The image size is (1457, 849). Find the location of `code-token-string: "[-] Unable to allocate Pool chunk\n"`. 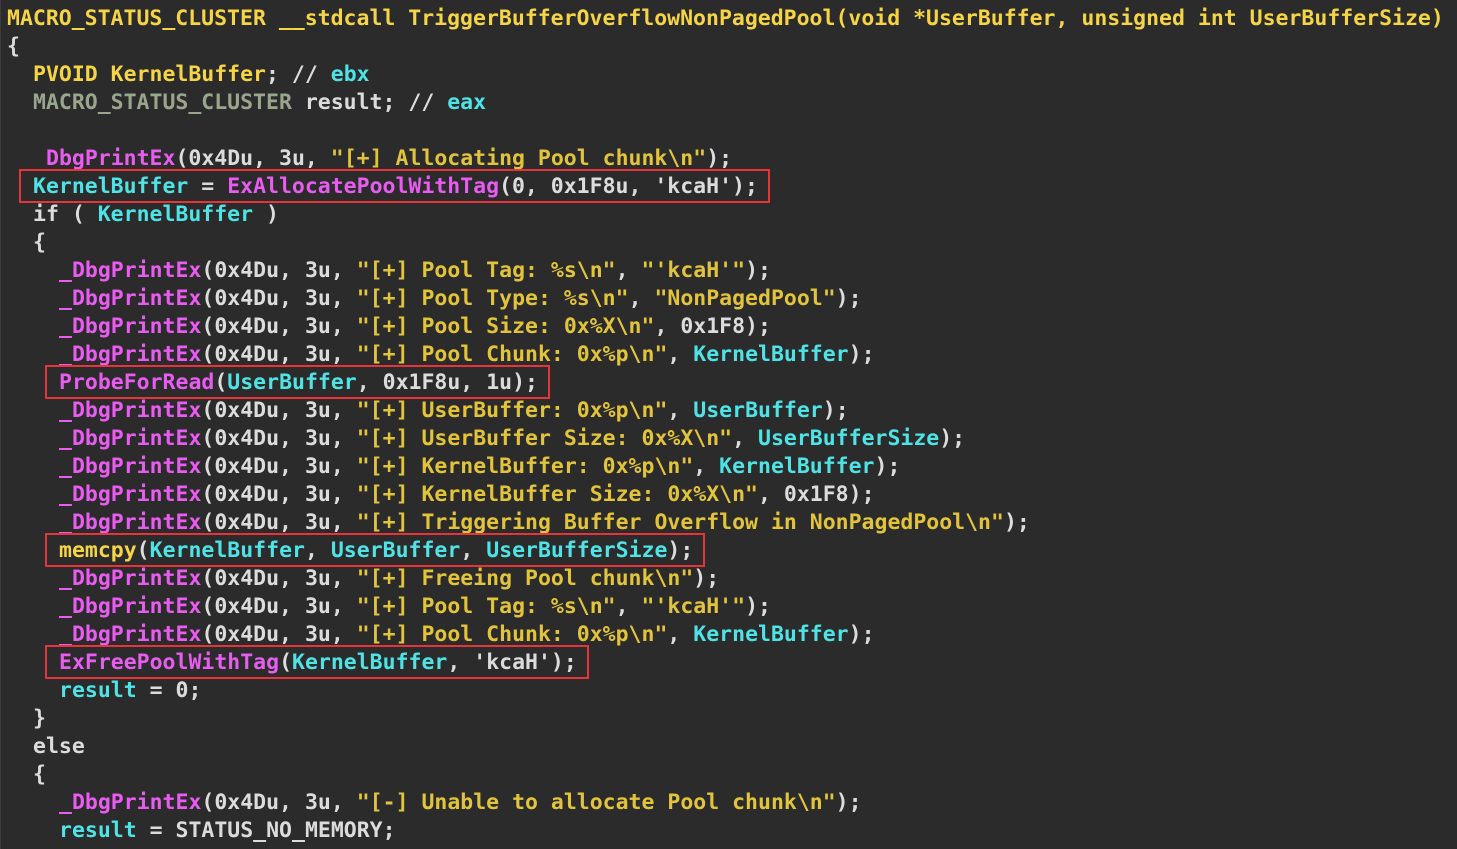

code-token-string: "[-] Unable to allocate Pool chunk\n" is located at coordinates (596, 802).